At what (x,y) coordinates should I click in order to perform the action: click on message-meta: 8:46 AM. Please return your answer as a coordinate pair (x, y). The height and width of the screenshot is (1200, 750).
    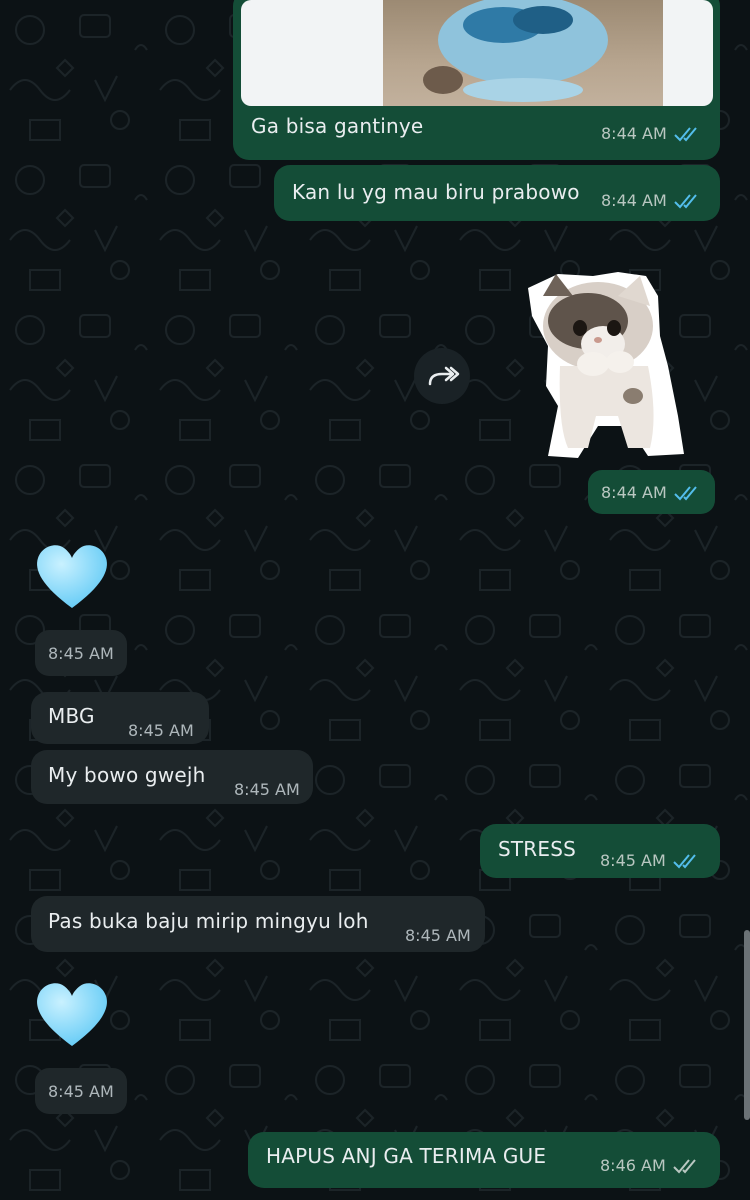
    Looking at the image, I should click on (651, 1165).